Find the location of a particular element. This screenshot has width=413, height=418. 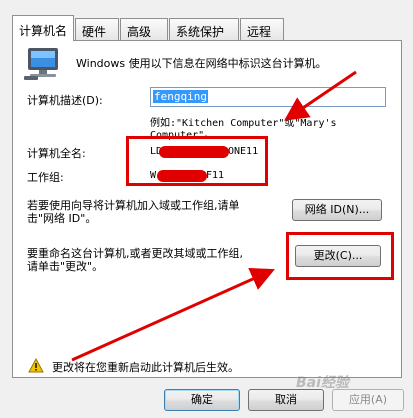

tab-system-protection: 系统保护 is located at coordinates (204, 29).